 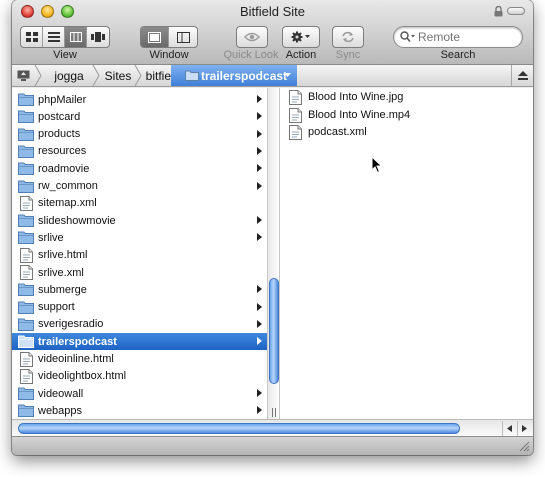 I want to click on file-row: sitemap.xml, so click(x=139, y=203).